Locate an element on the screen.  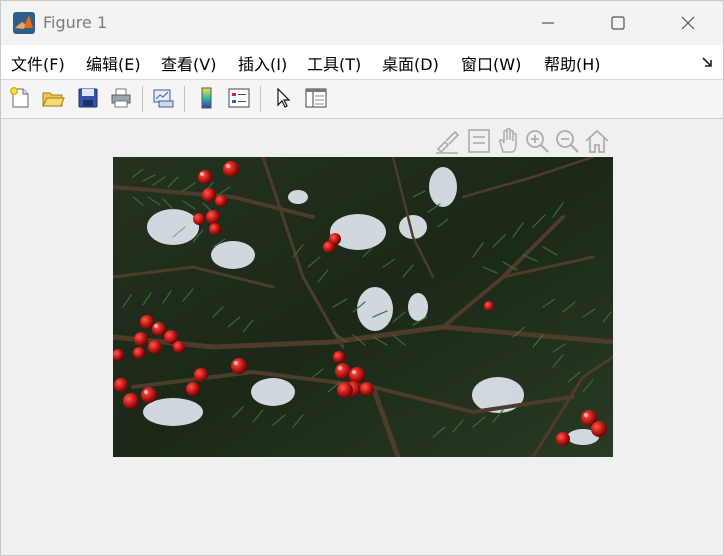
insert-legend-button is located at coordinates (239, 98).